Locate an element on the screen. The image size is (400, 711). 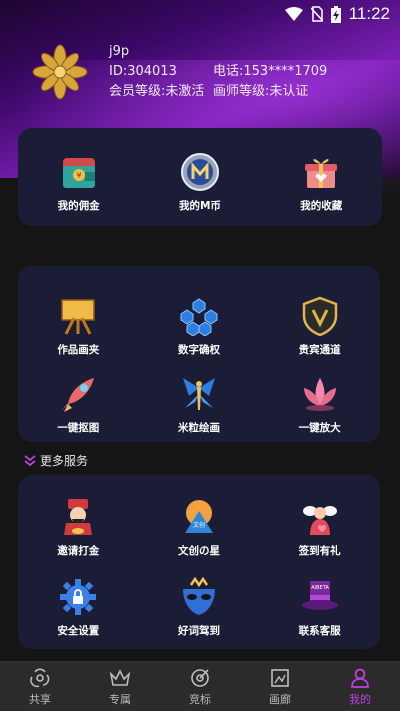
rocket-icon is located at coordinates (78, 395).